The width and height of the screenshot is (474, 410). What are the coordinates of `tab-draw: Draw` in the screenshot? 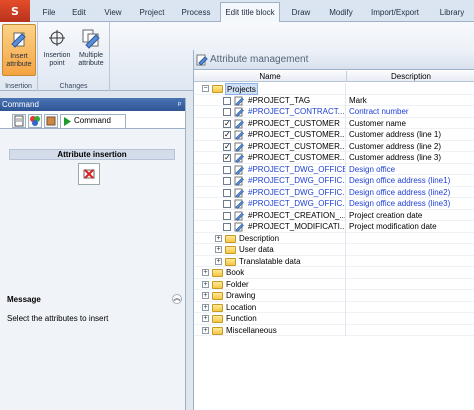 It's located at (301, 12).